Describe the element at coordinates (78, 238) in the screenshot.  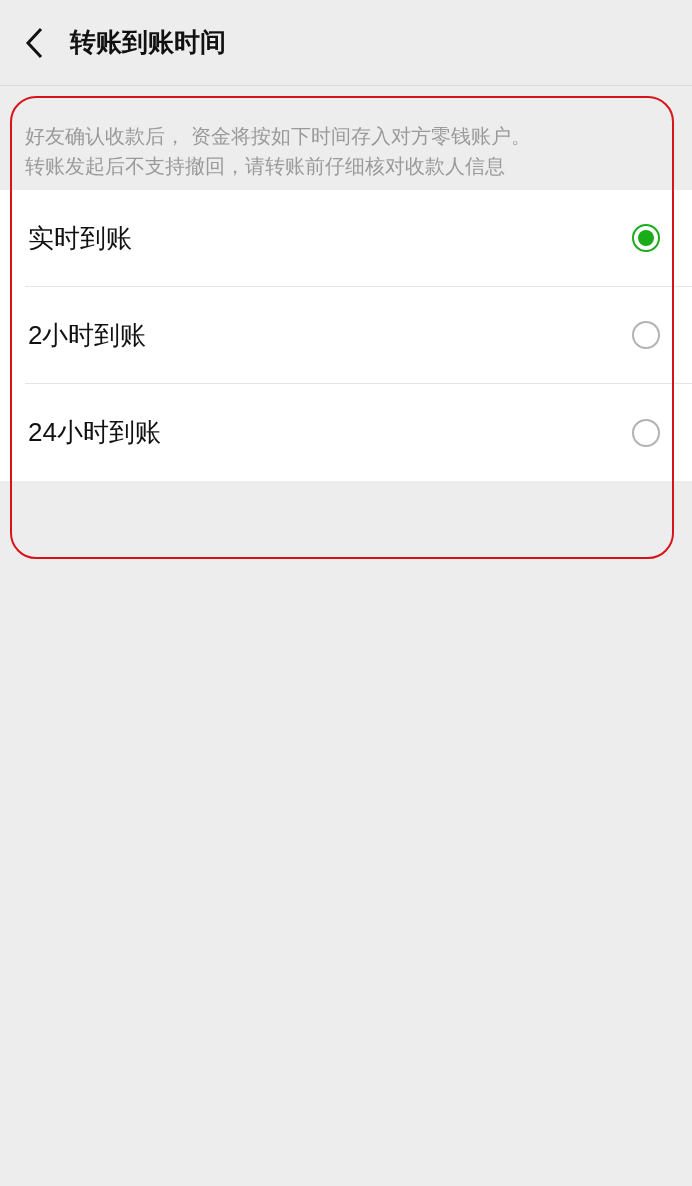
I see `option-label: 实时到账` at that location.